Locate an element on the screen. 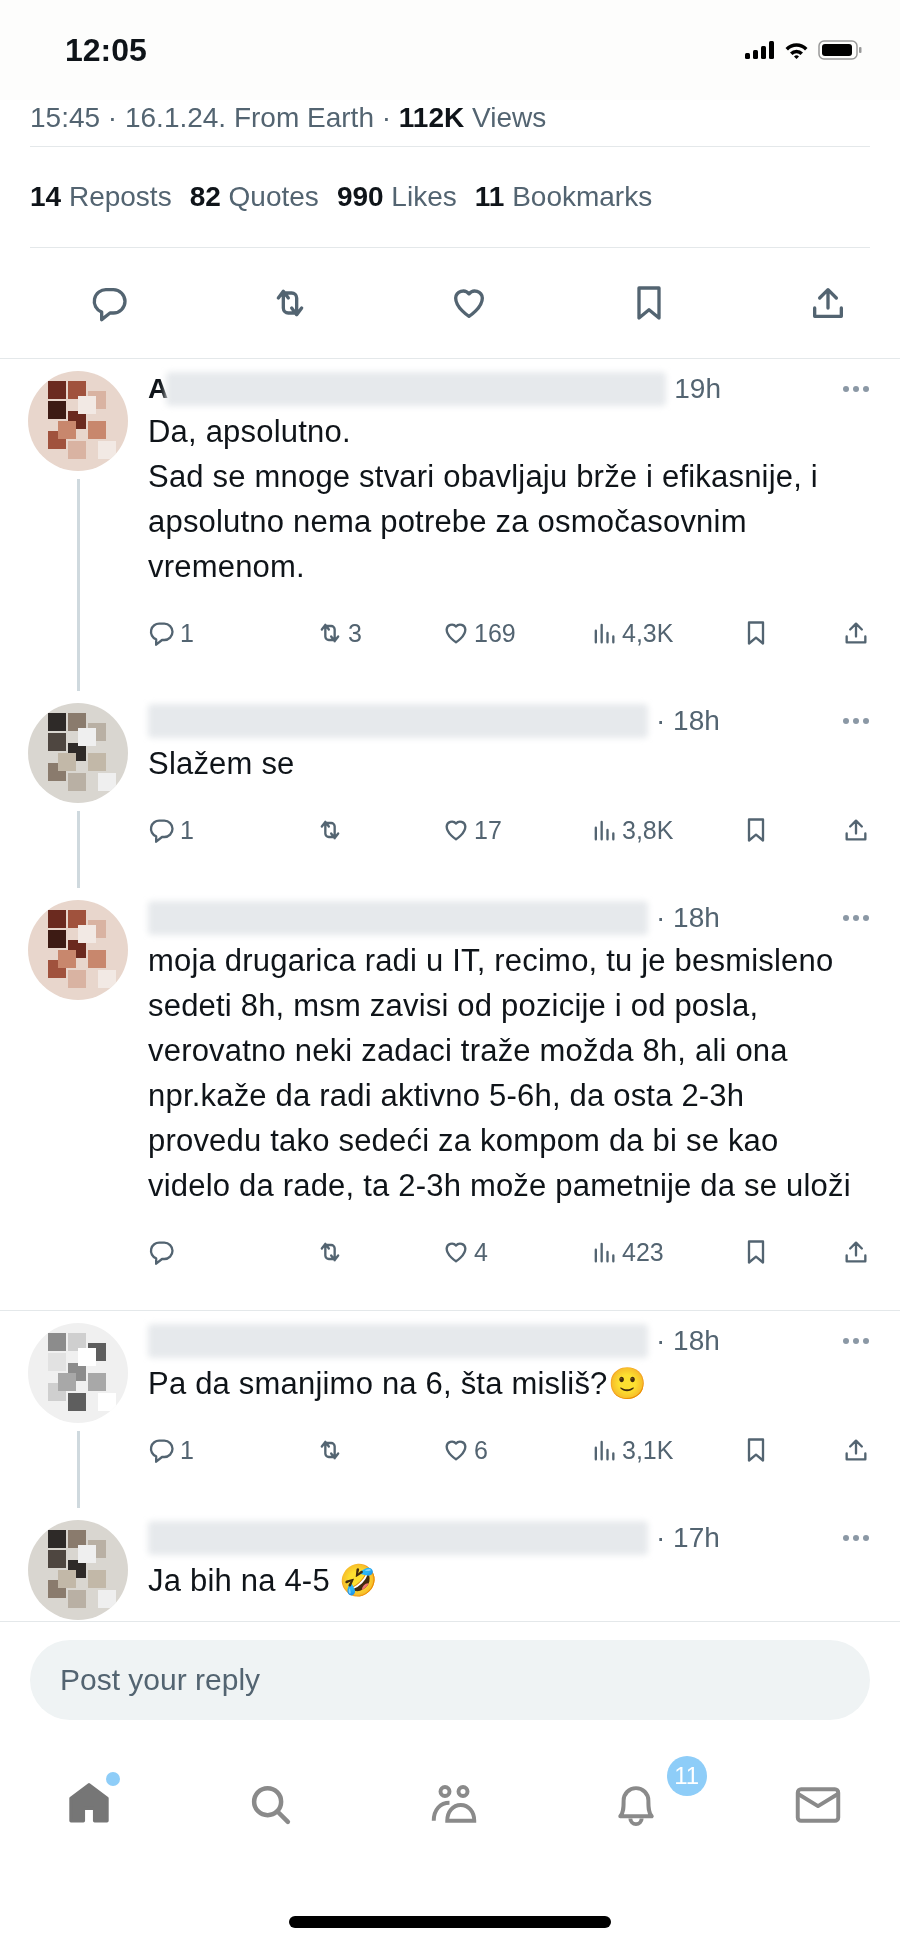 Image resolution: width=900 pixels, height=1948 pixels. reply-text: Da, apsolutno. Sad se mnoge stvari obavljaju brže i efikasnije, i apsolutno nema potrebe za osmočasovnim vremenom. is located at coordinates (483, 499).